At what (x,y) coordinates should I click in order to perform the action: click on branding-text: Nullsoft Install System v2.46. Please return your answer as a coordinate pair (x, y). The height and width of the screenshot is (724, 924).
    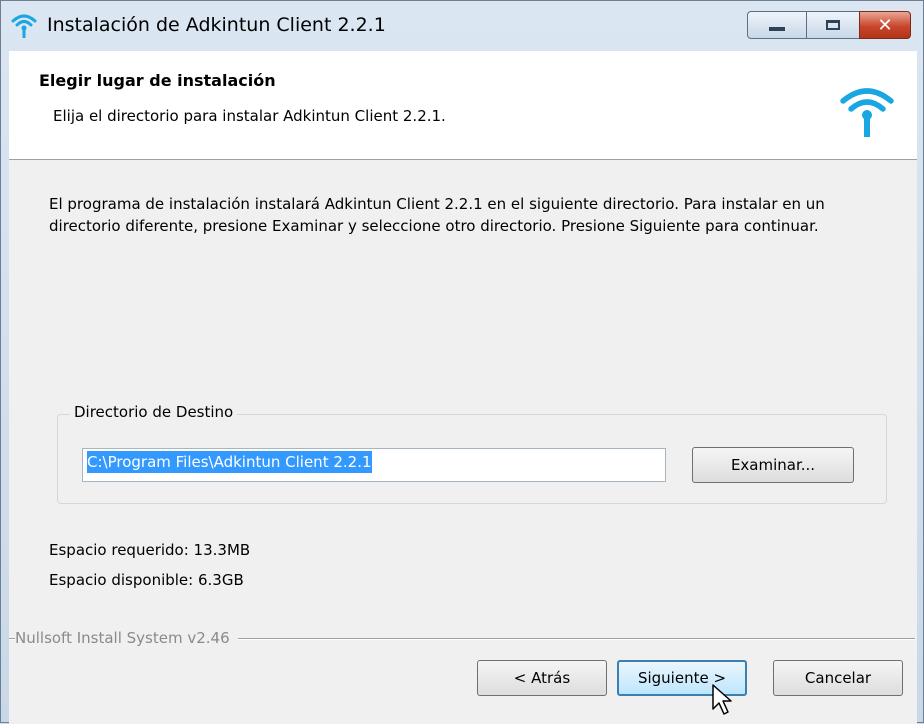
    Looking at the image, I should click on (126, 638).